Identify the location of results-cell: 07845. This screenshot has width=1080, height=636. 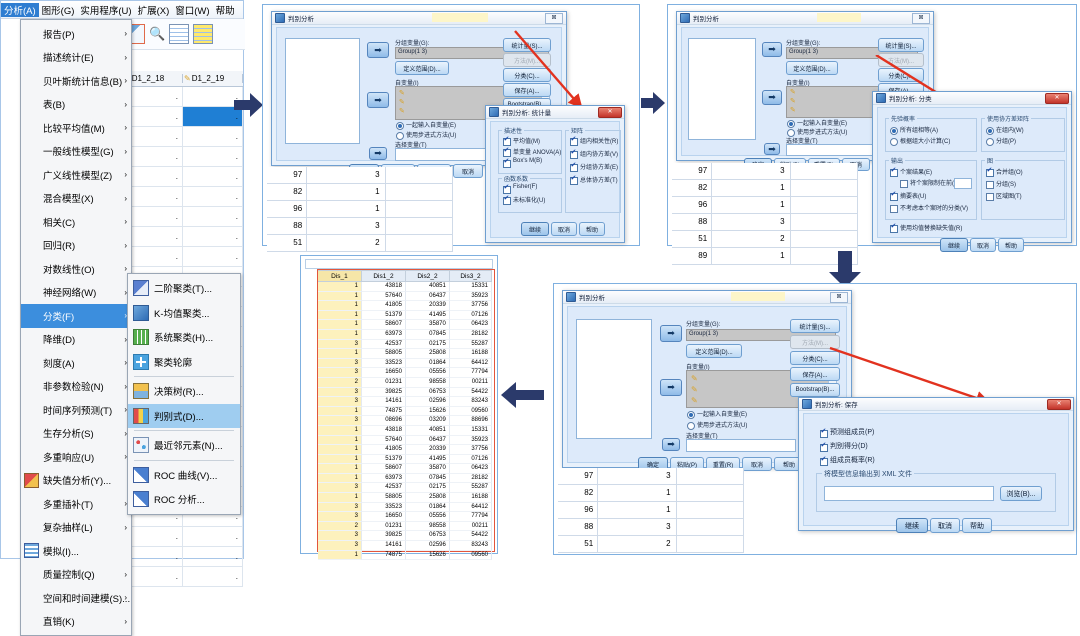
(427, 478).